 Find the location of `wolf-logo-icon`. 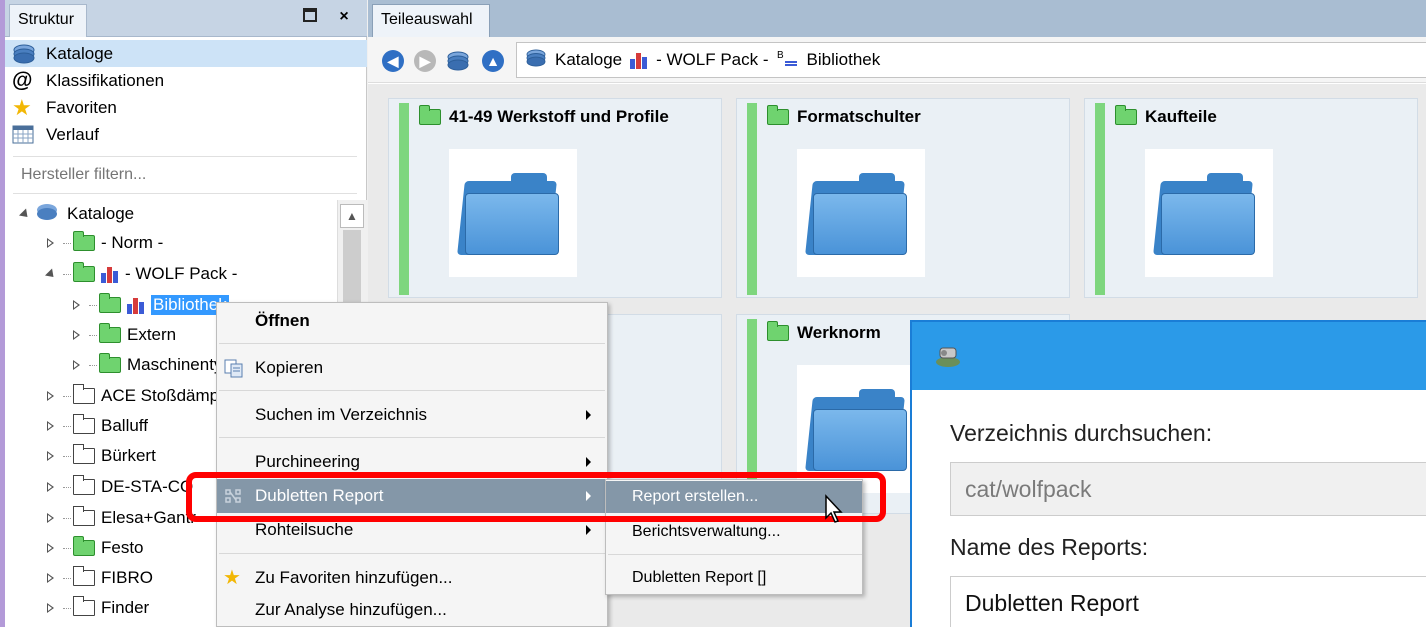

wolf-logo-icon is located at coordinates (639, 60).